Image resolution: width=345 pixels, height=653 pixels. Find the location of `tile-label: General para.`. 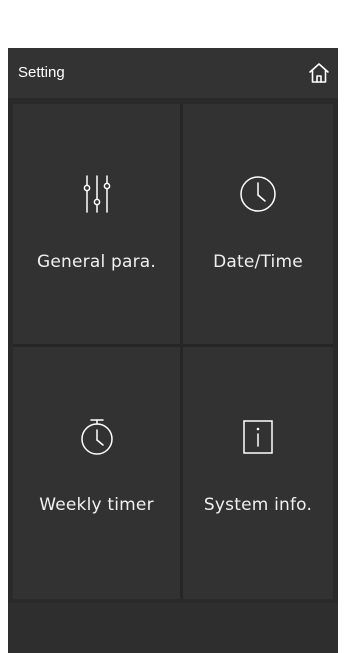

tile-label: General para. is located at coordinates (96, 262).